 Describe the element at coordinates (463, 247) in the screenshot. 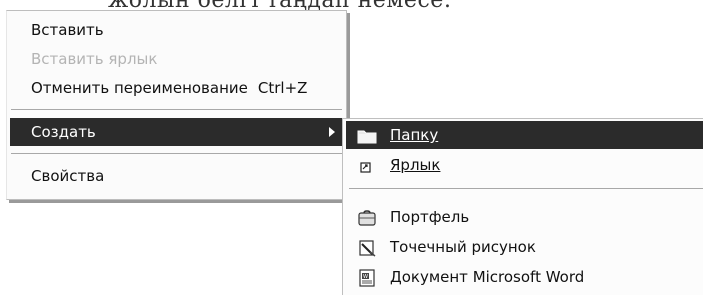

I see `submenu-item-label: Точечный рисунок` at that location.